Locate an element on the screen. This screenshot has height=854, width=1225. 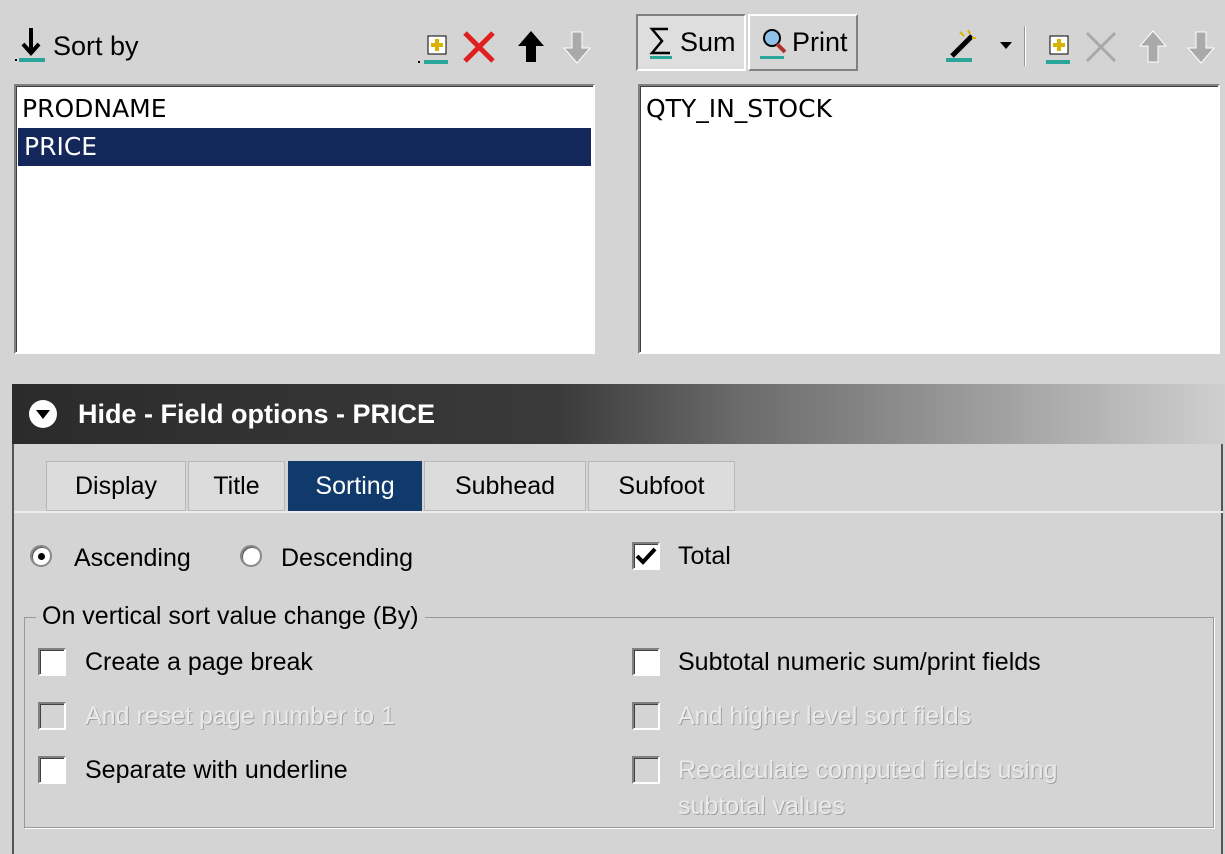
higher-level-checkbox is located at coordinates (646, 716).